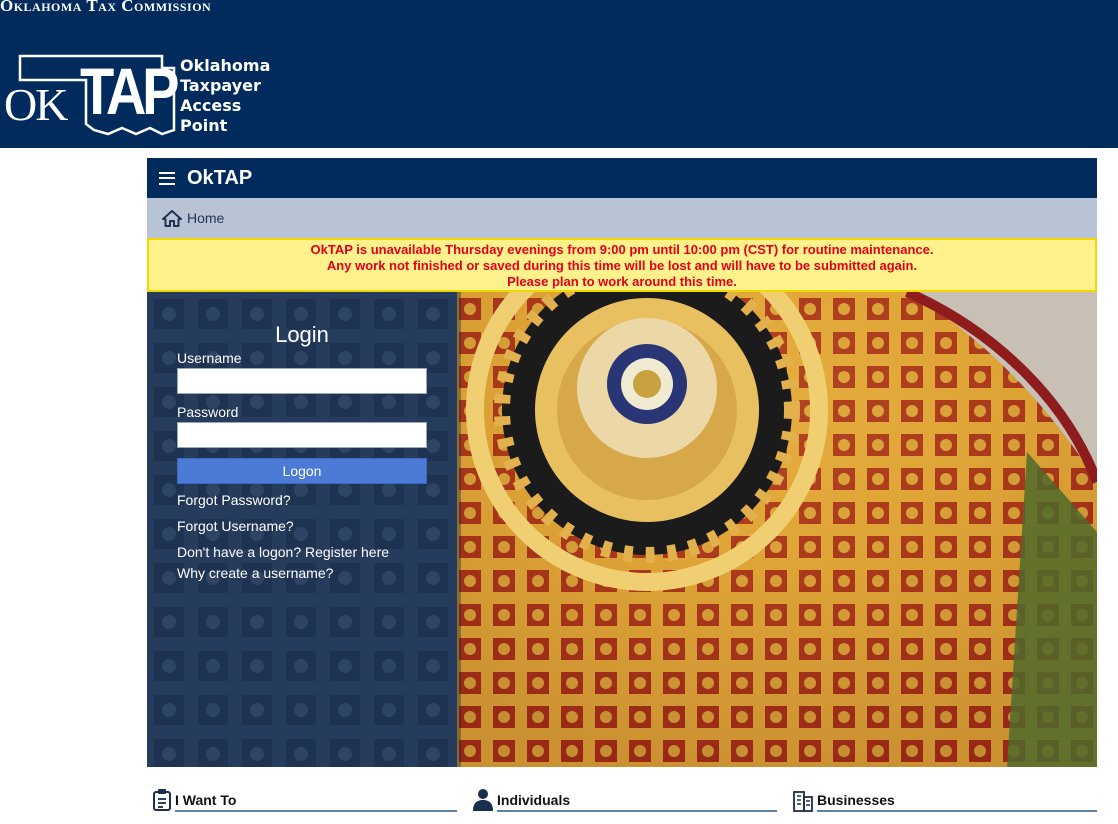 This screenshot has width=1118, height=824. What do you see at coordinates (106, 7) in the screenshot?
I see `agency-name: Oklahoma Tax Commission` at bounding box center [106, 7].